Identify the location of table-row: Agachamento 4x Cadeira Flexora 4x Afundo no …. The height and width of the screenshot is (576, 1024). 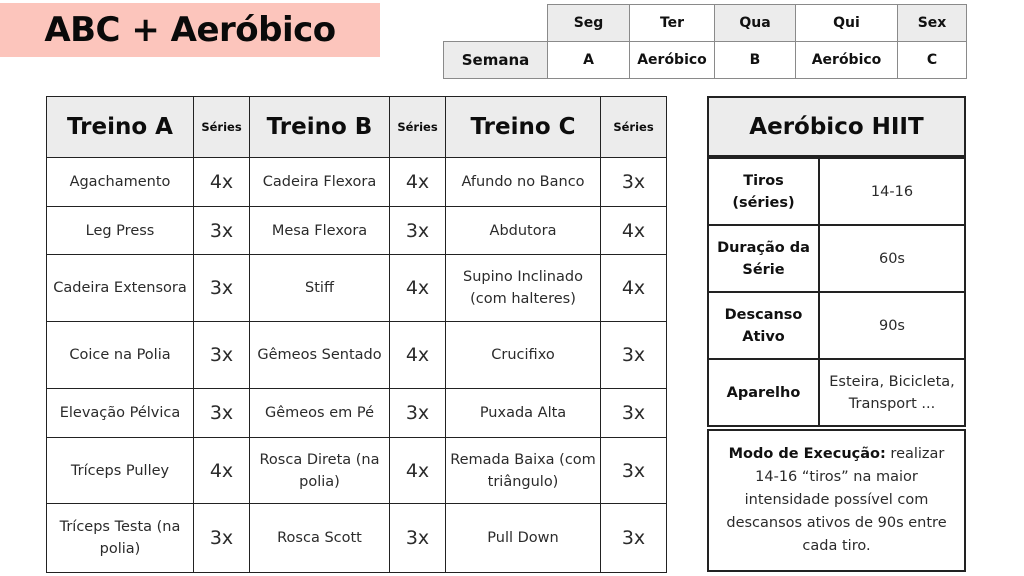
(356, 182).